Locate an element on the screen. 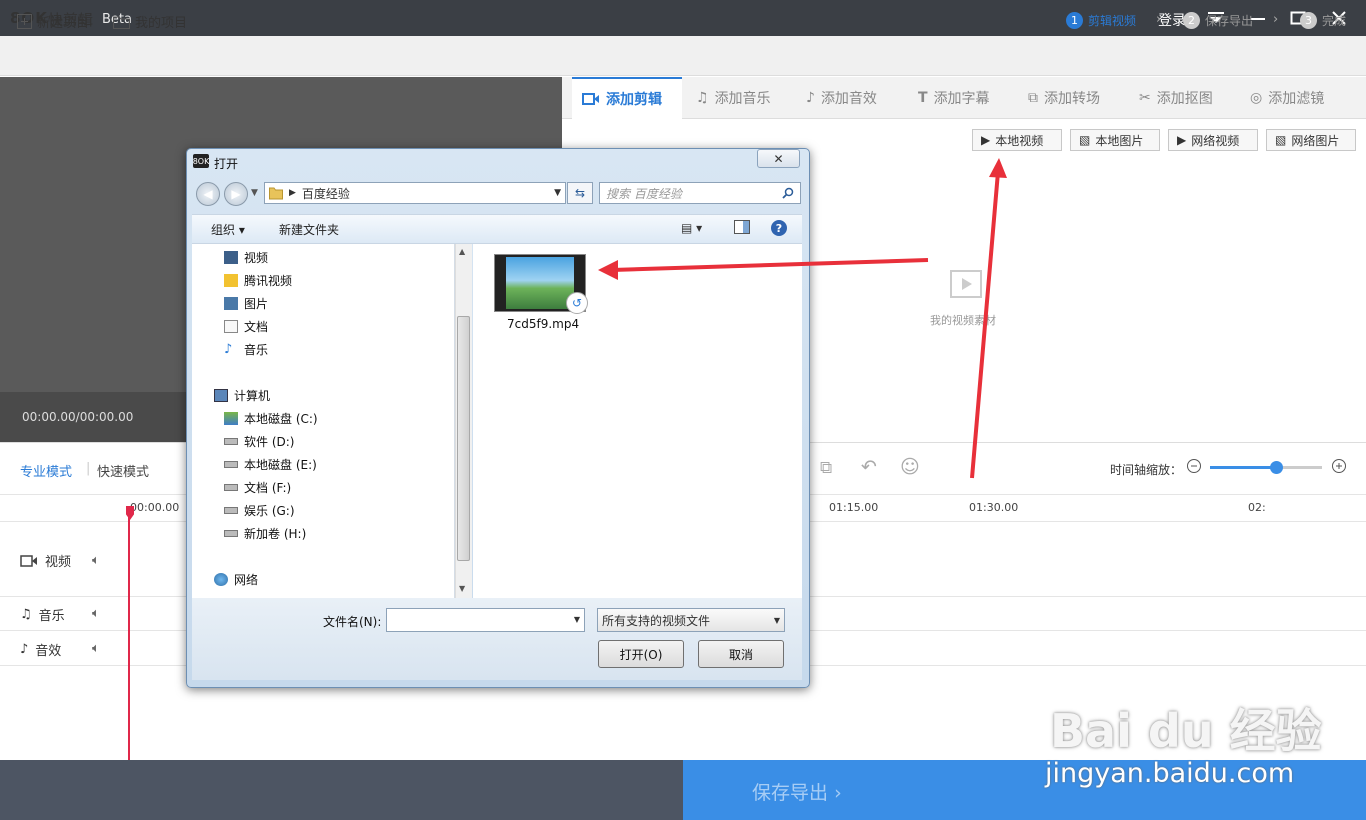 This screenshot has height=820, width=1366. back-button: ◀ is located at coordinates (208, 194).